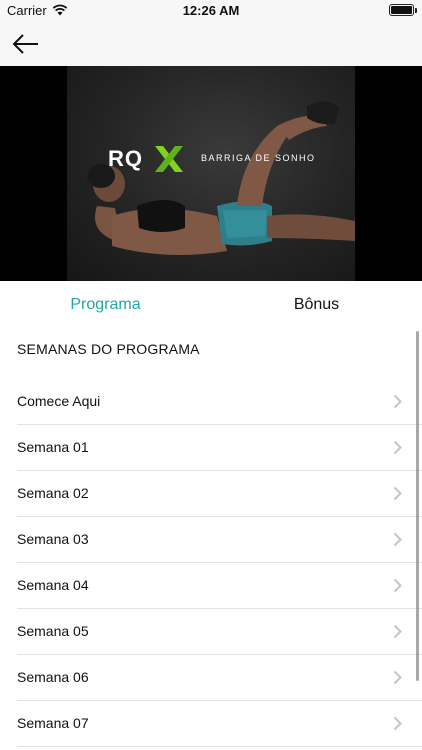 The width and height of the screenshot is (422, 750). Describe the element at coordinates (211, 448) in the screenshot. I see `list-item-semana-01: Semana 01` at that location.